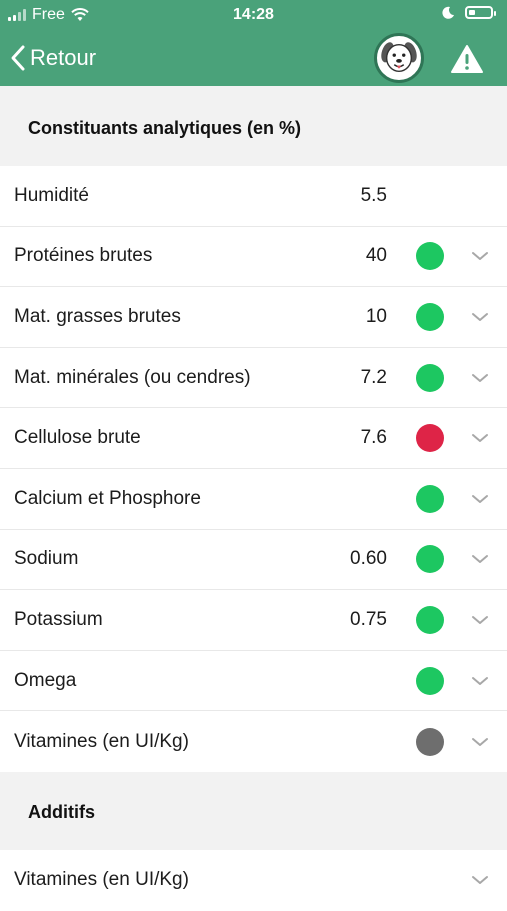 The image size is (507, 911). Describe the element at coordinates (58, 619) in the screenshot. I see `row-label: Potassium` at that location.